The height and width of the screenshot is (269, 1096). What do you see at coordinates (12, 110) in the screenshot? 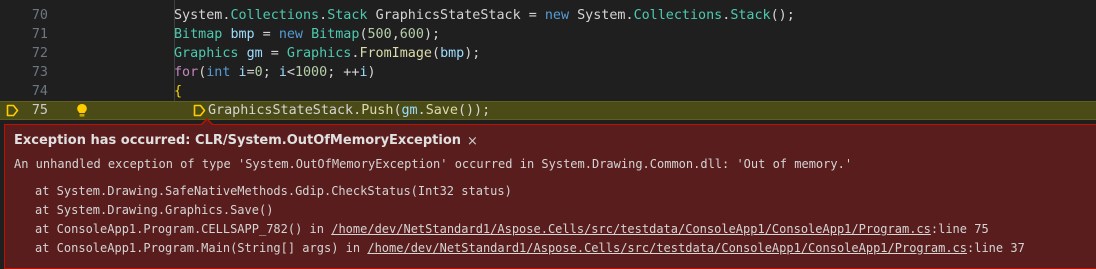
I see `debug-stackframe-icon` at bounding box center [12, 110].